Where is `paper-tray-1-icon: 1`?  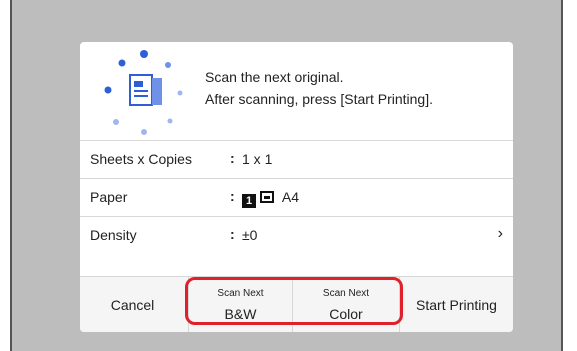
paper-tray-1-icon: 1 is located at coordinates (249, 201).